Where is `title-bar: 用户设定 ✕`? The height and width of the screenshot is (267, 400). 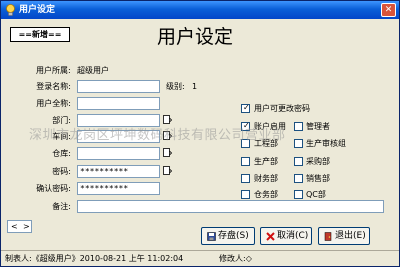 title-bar: 用户设定 ✕ is located at coordinates (200, 10).